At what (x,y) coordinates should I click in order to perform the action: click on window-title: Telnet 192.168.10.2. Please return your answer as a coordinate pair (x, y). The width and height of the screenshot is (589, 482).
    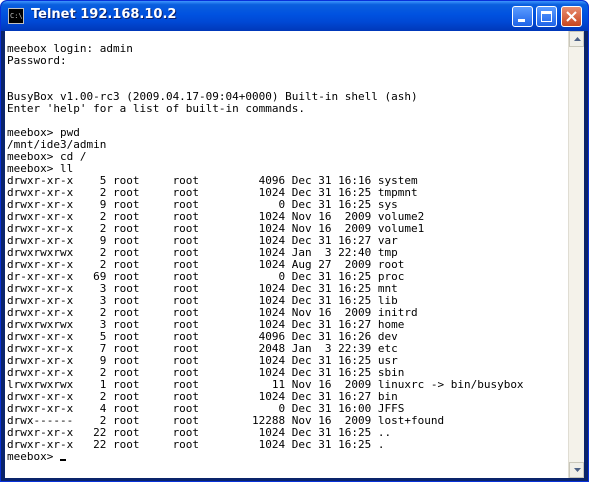
    Looking at the image, I should click on (104, 14).